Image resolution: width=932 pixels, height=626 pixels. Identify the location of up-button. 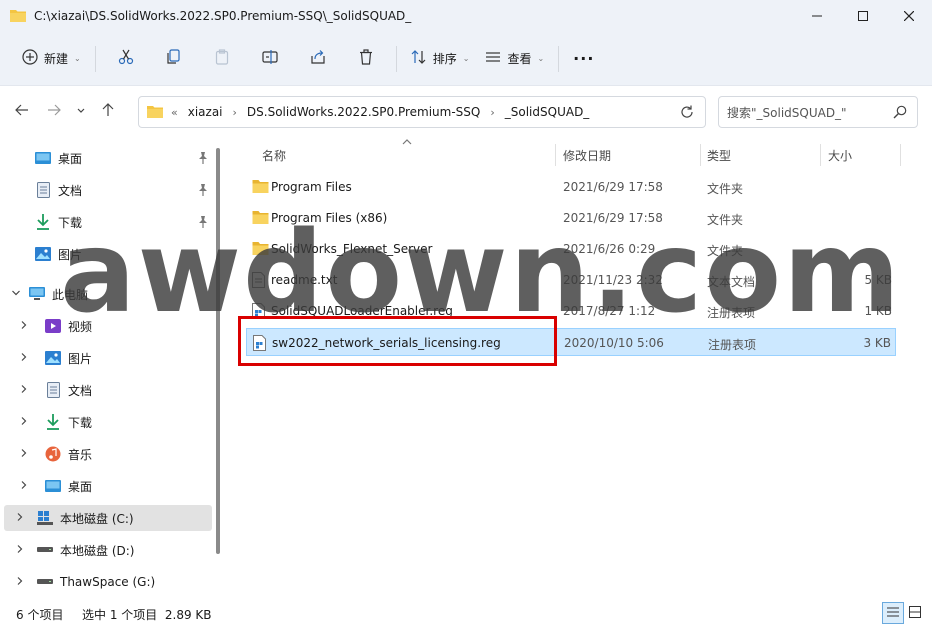
(108, 112).